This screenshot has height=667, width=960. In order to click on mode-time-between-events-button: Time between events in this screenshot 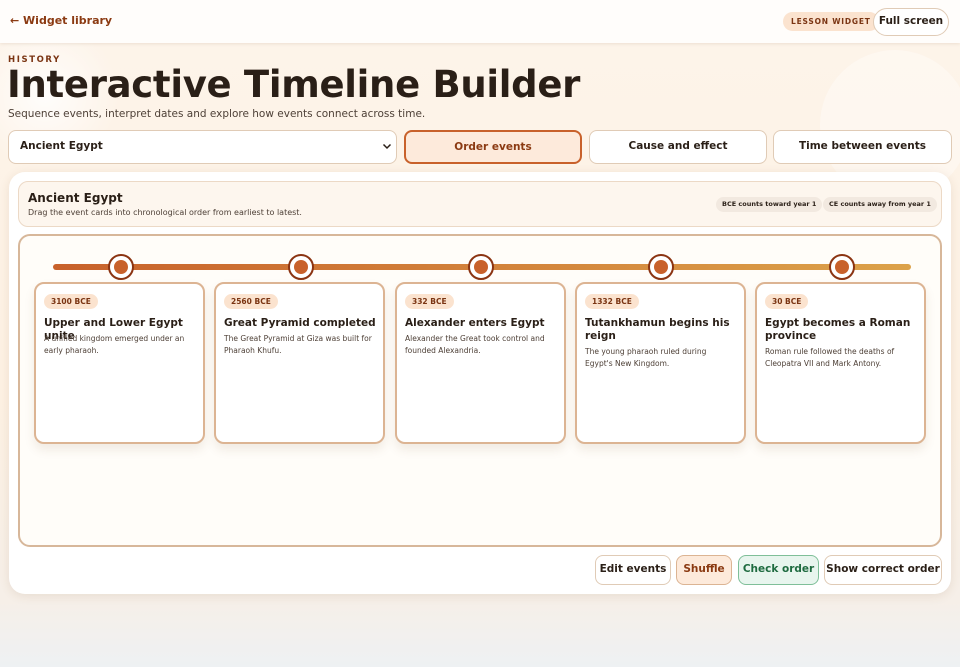, I will do `click(862, 147)`.